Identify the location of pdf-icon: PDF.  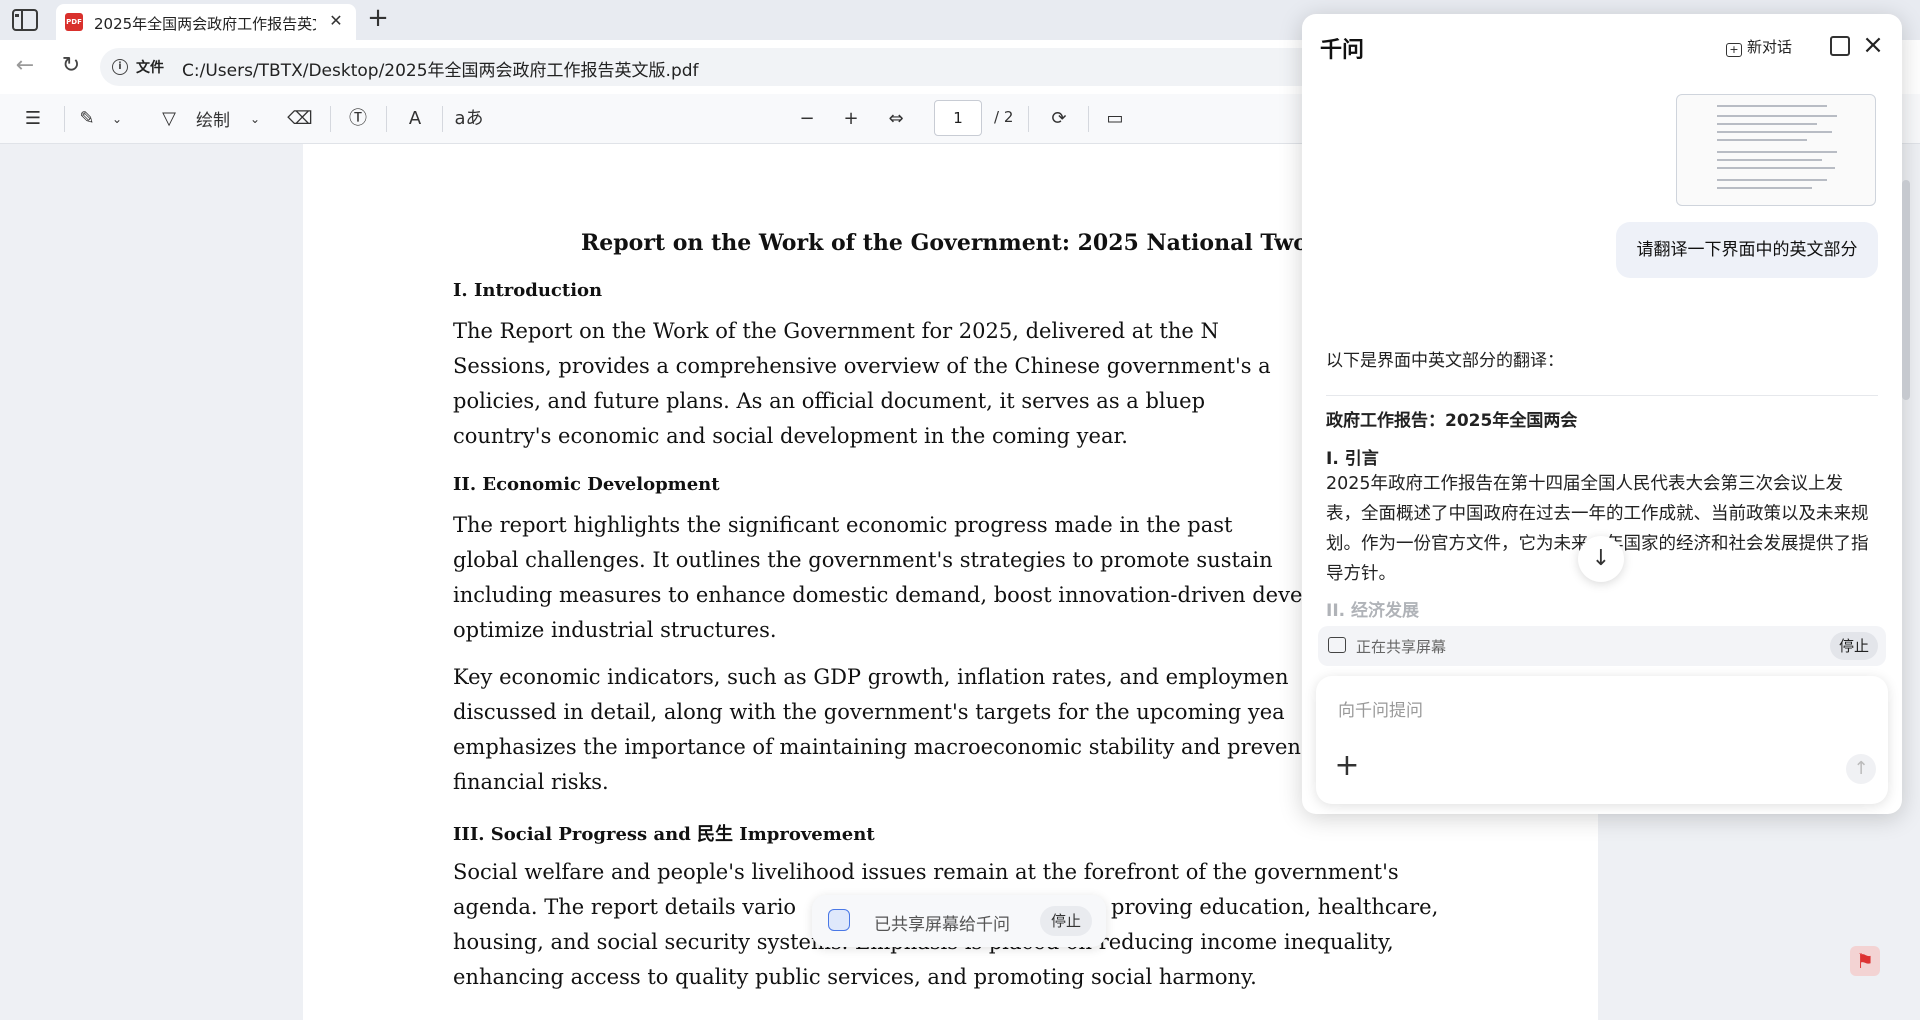
(74, 22).